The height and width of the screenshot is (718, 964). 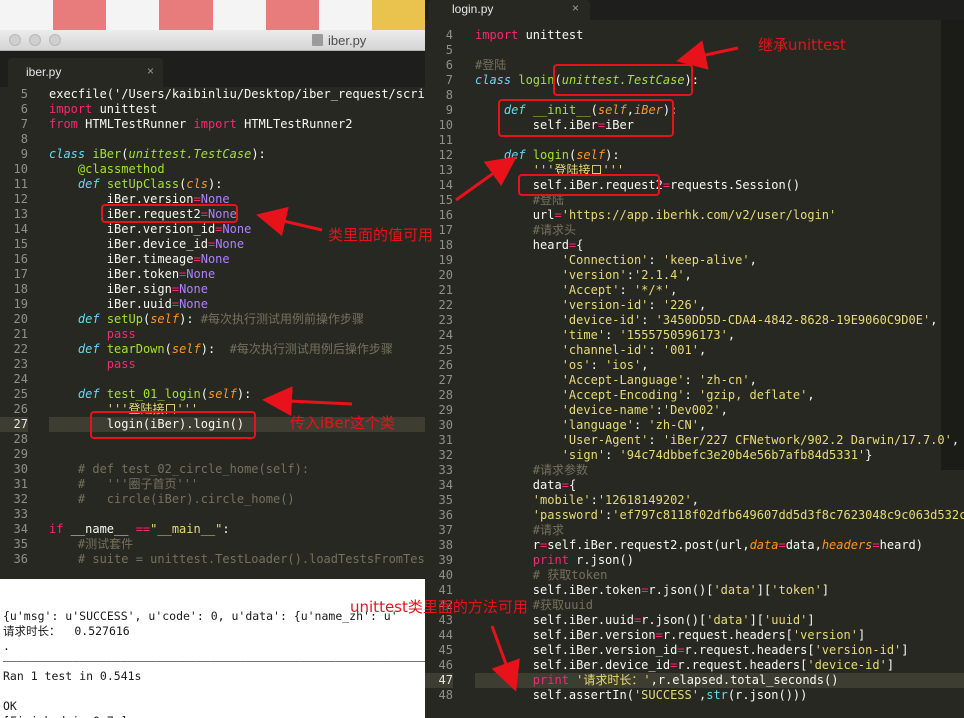 What do you see at coordinates (381, 235) in the screenshot?
I see `note-class-values-available: 类里面的值可用` at bounding box center [381, 235].